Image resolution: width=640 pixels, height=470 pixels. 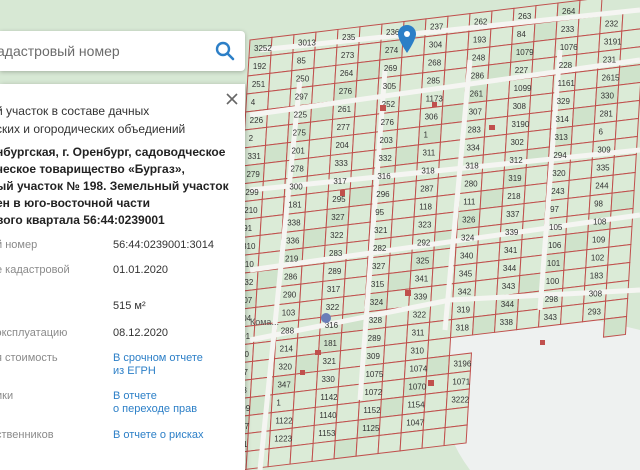 I want to click on location-pin-icon, so click(x=407, y=41).